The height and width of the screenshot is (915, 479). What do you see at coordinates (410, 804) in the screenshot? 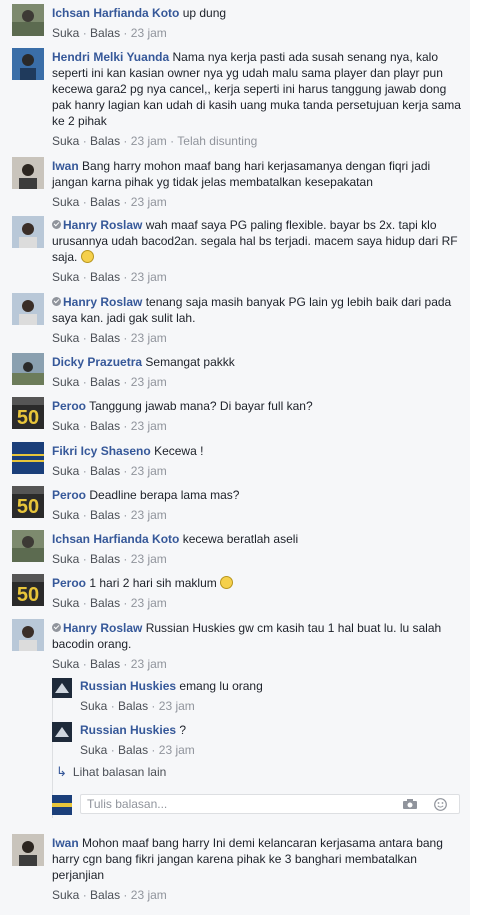
I see `camera-icon` at bounding box center [410, 804].